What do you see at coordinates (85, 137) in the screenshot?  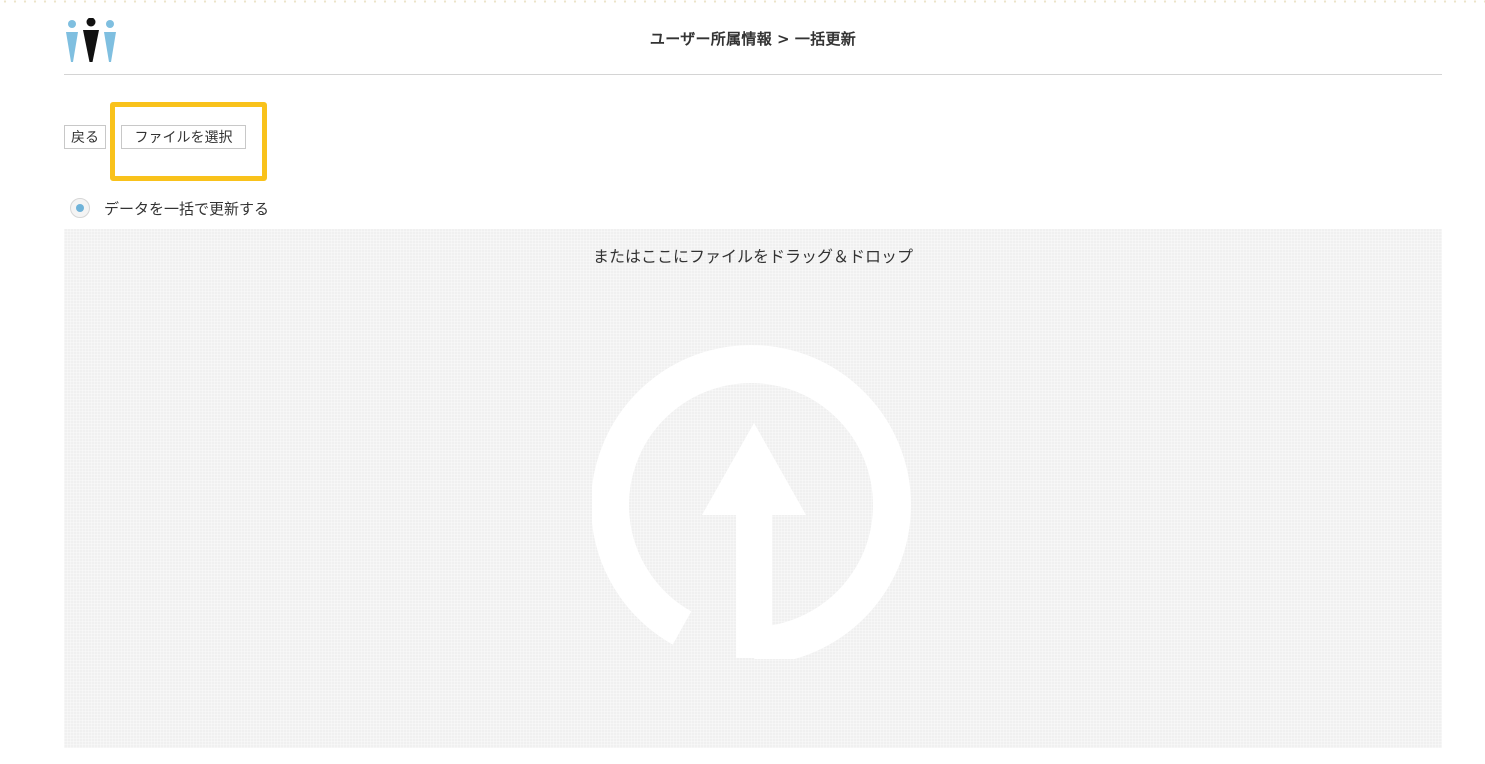 I see `back-button: 戻る` at bounding box center [85, 137].